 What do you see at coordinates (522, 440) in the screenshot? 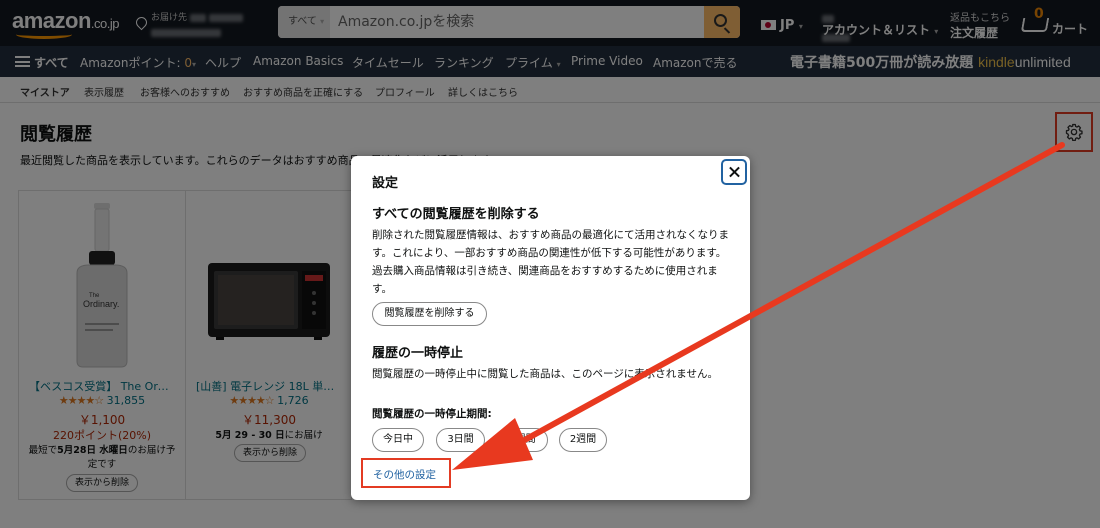
I see `pause-option-1week: 1週間` at bounding box center [522, 440].